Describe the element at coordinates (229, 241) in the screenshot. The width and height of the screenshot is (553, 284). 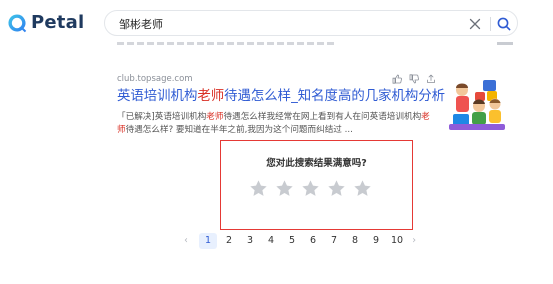
I see `page-2-button: 2` at that location.